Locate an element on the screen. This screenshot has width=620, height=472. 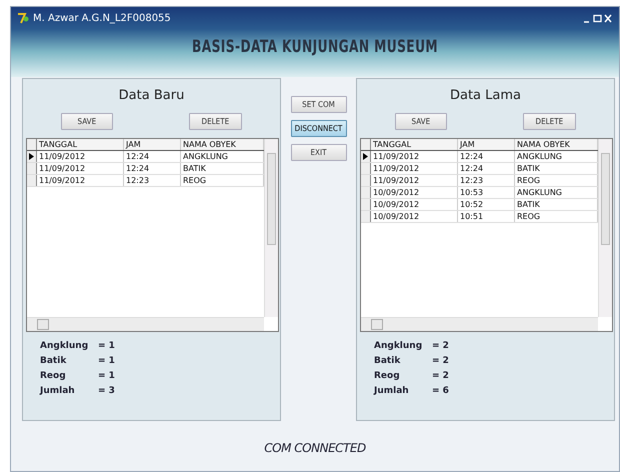
window-title: M. Azwar A.G.N_L2F008055 is located at coordinates (102, 18).